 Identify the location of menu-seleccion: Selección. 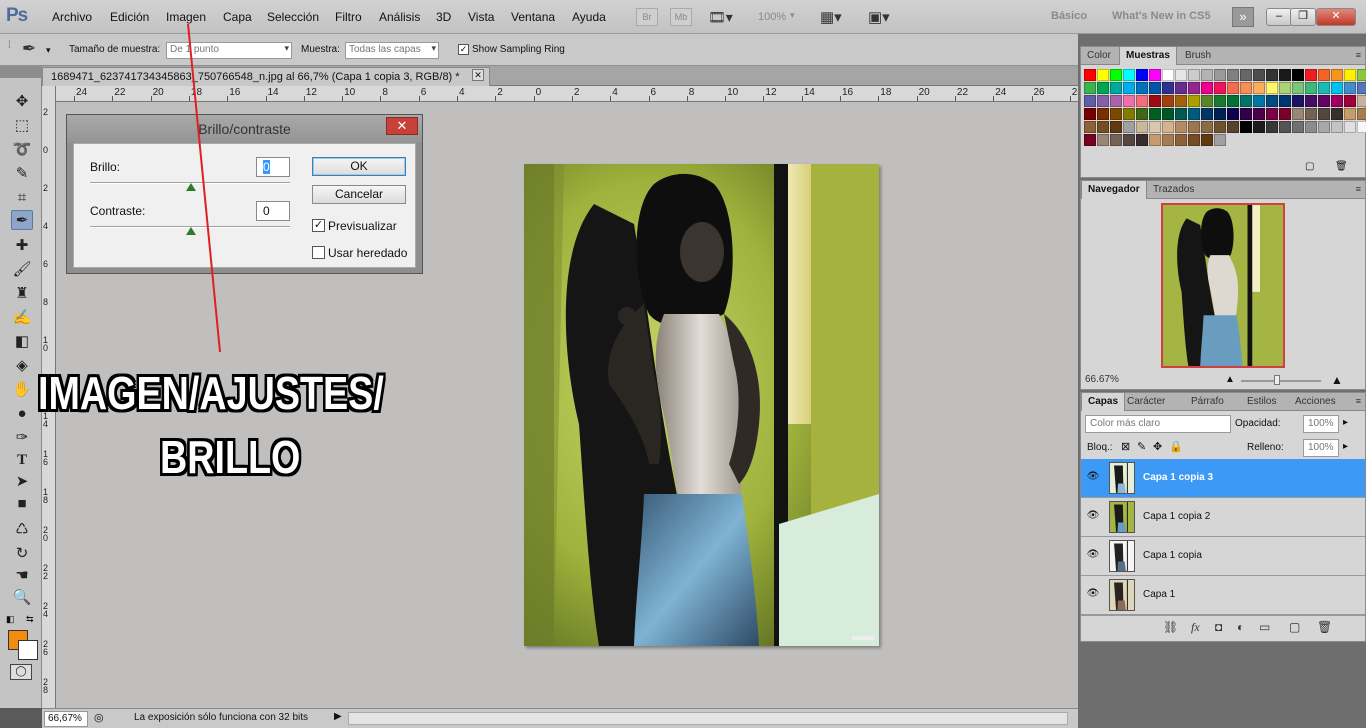
(293, 17).